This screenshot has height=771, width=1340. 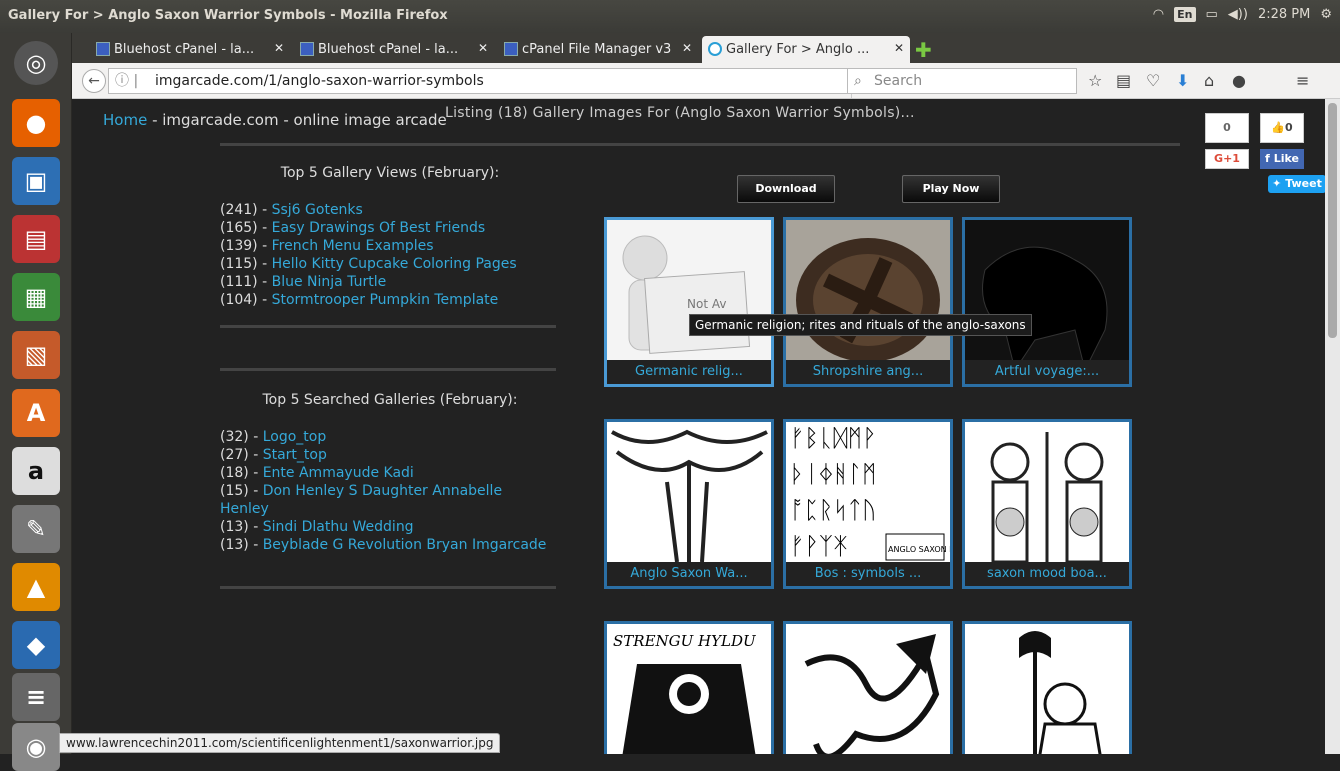 I want to click on loading-favicon-icon, so click(x=715, y=49).